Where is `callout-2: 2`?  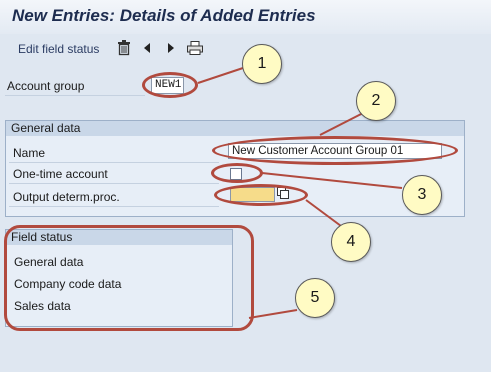
callout-2: 2 is located at coordinates (376, 101).